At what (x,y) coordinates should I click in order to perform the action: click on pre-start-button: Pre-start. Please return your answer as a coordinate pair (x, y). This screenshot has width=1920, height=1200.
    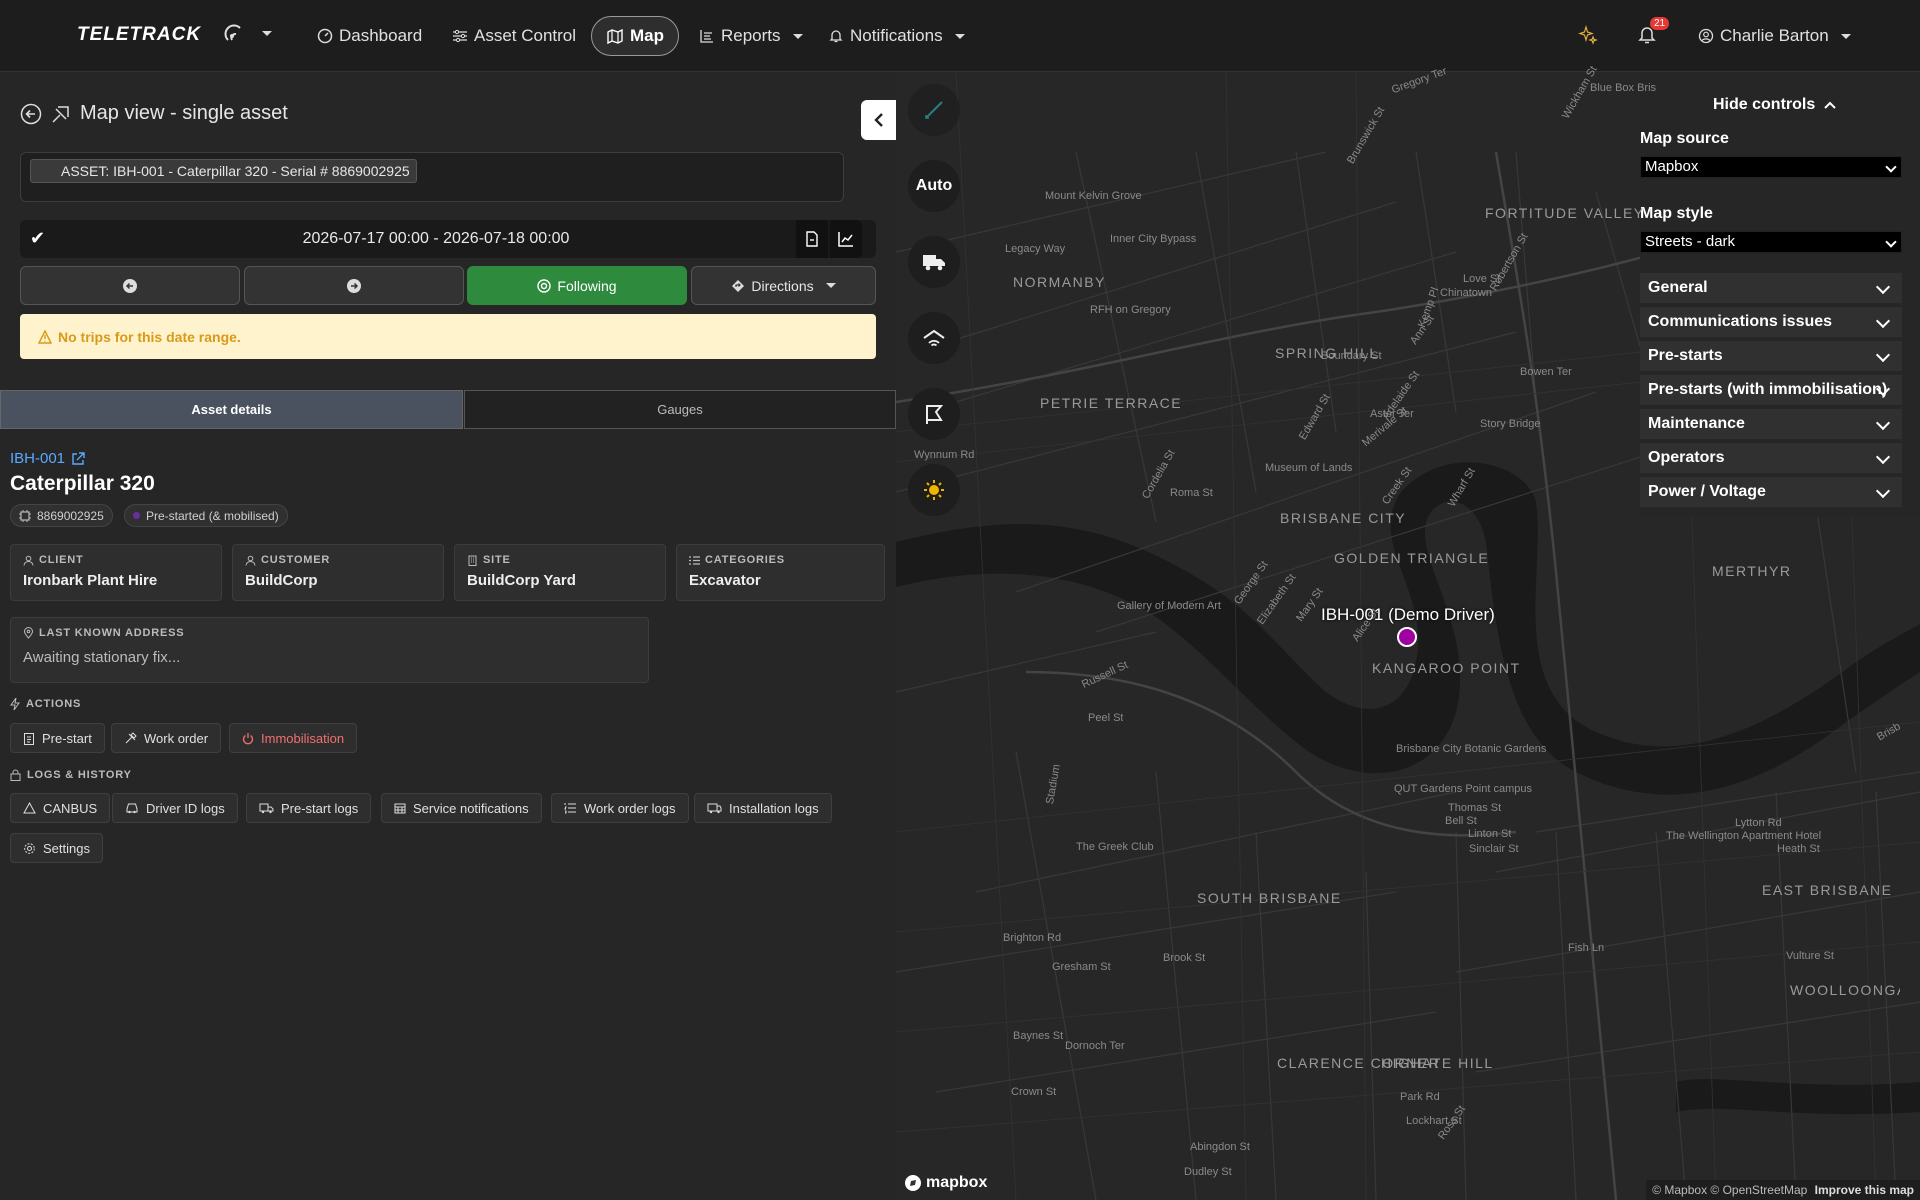
    Looking at the image, I should click on (57, 738).